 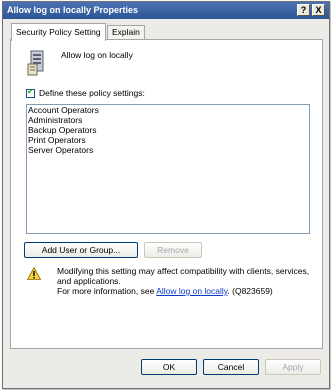 I want to click on remove-button: Remove, so click(x=173, y=250).